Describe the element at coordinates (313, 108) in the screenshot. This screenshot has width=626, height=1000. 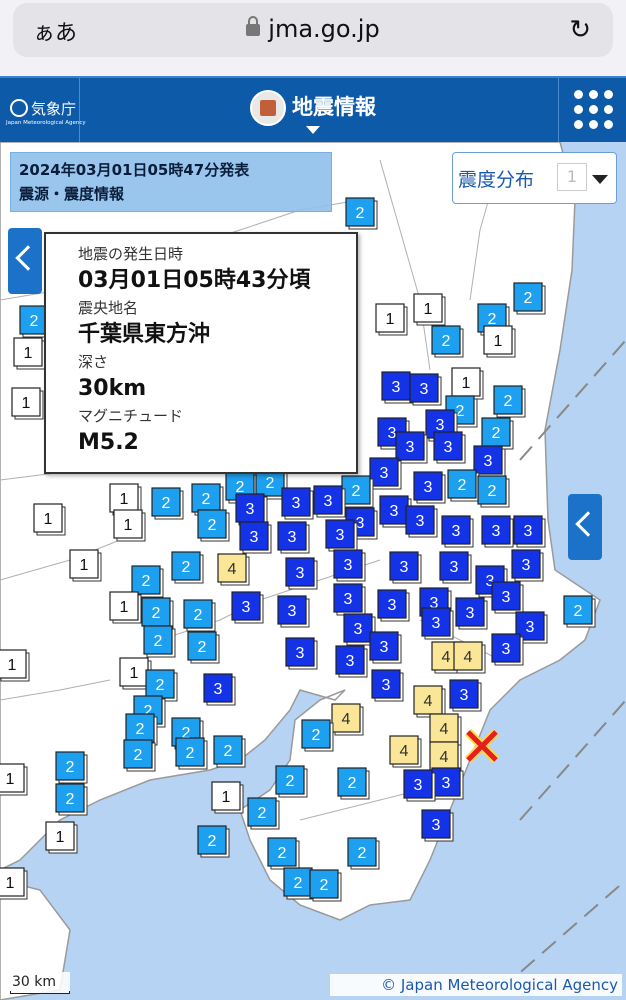
I see `page-title-selector: 地震情報` at that location.